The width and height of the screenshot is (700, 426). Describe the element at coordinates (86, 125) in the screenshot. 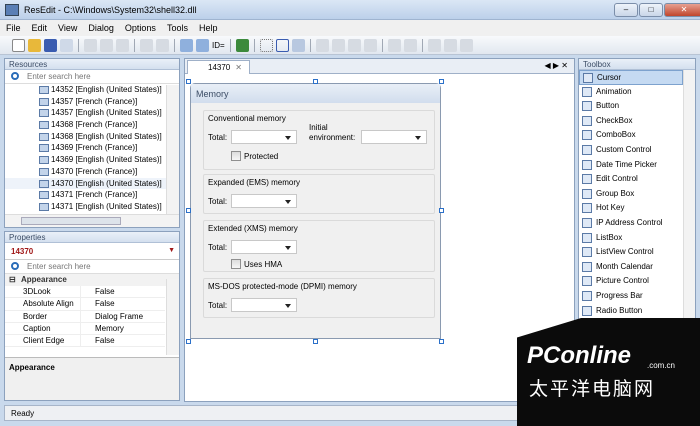

I see `tree-item: 14368 [French (France)]` at that location.